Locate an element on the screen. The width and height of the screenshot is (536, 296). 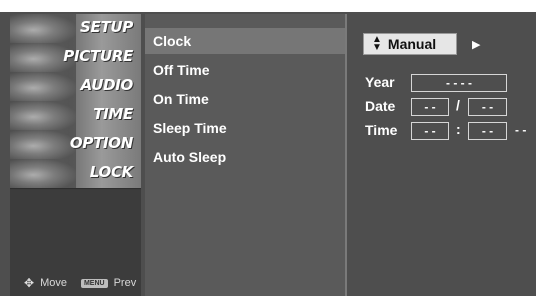
menu-item-label: TIME is located at coordinates (113, 114).